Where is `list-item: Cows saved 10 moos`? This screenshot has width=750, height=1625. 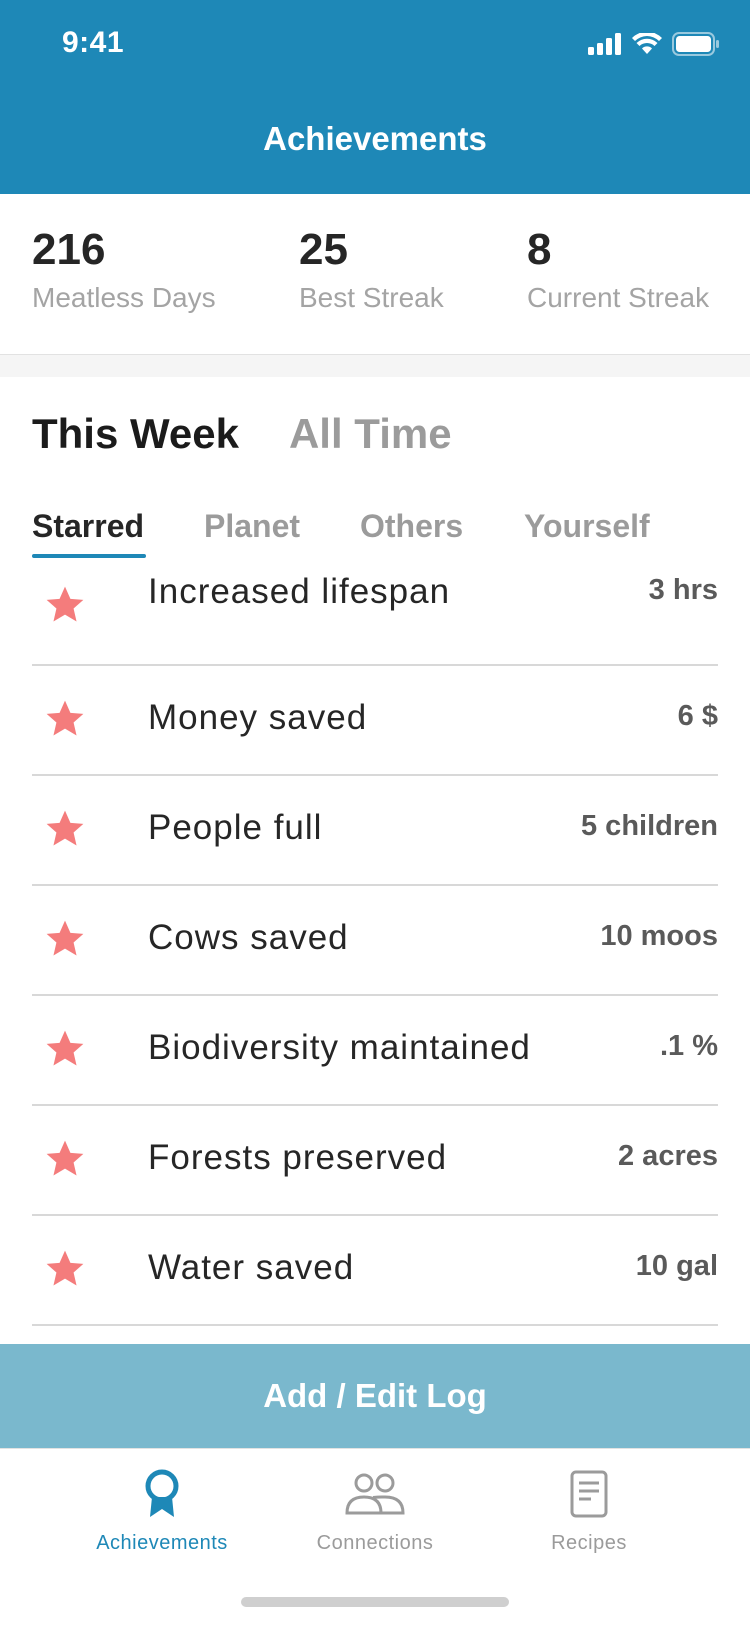
list-item: Cows saved 10 moos is located at coordinates (375, 941).